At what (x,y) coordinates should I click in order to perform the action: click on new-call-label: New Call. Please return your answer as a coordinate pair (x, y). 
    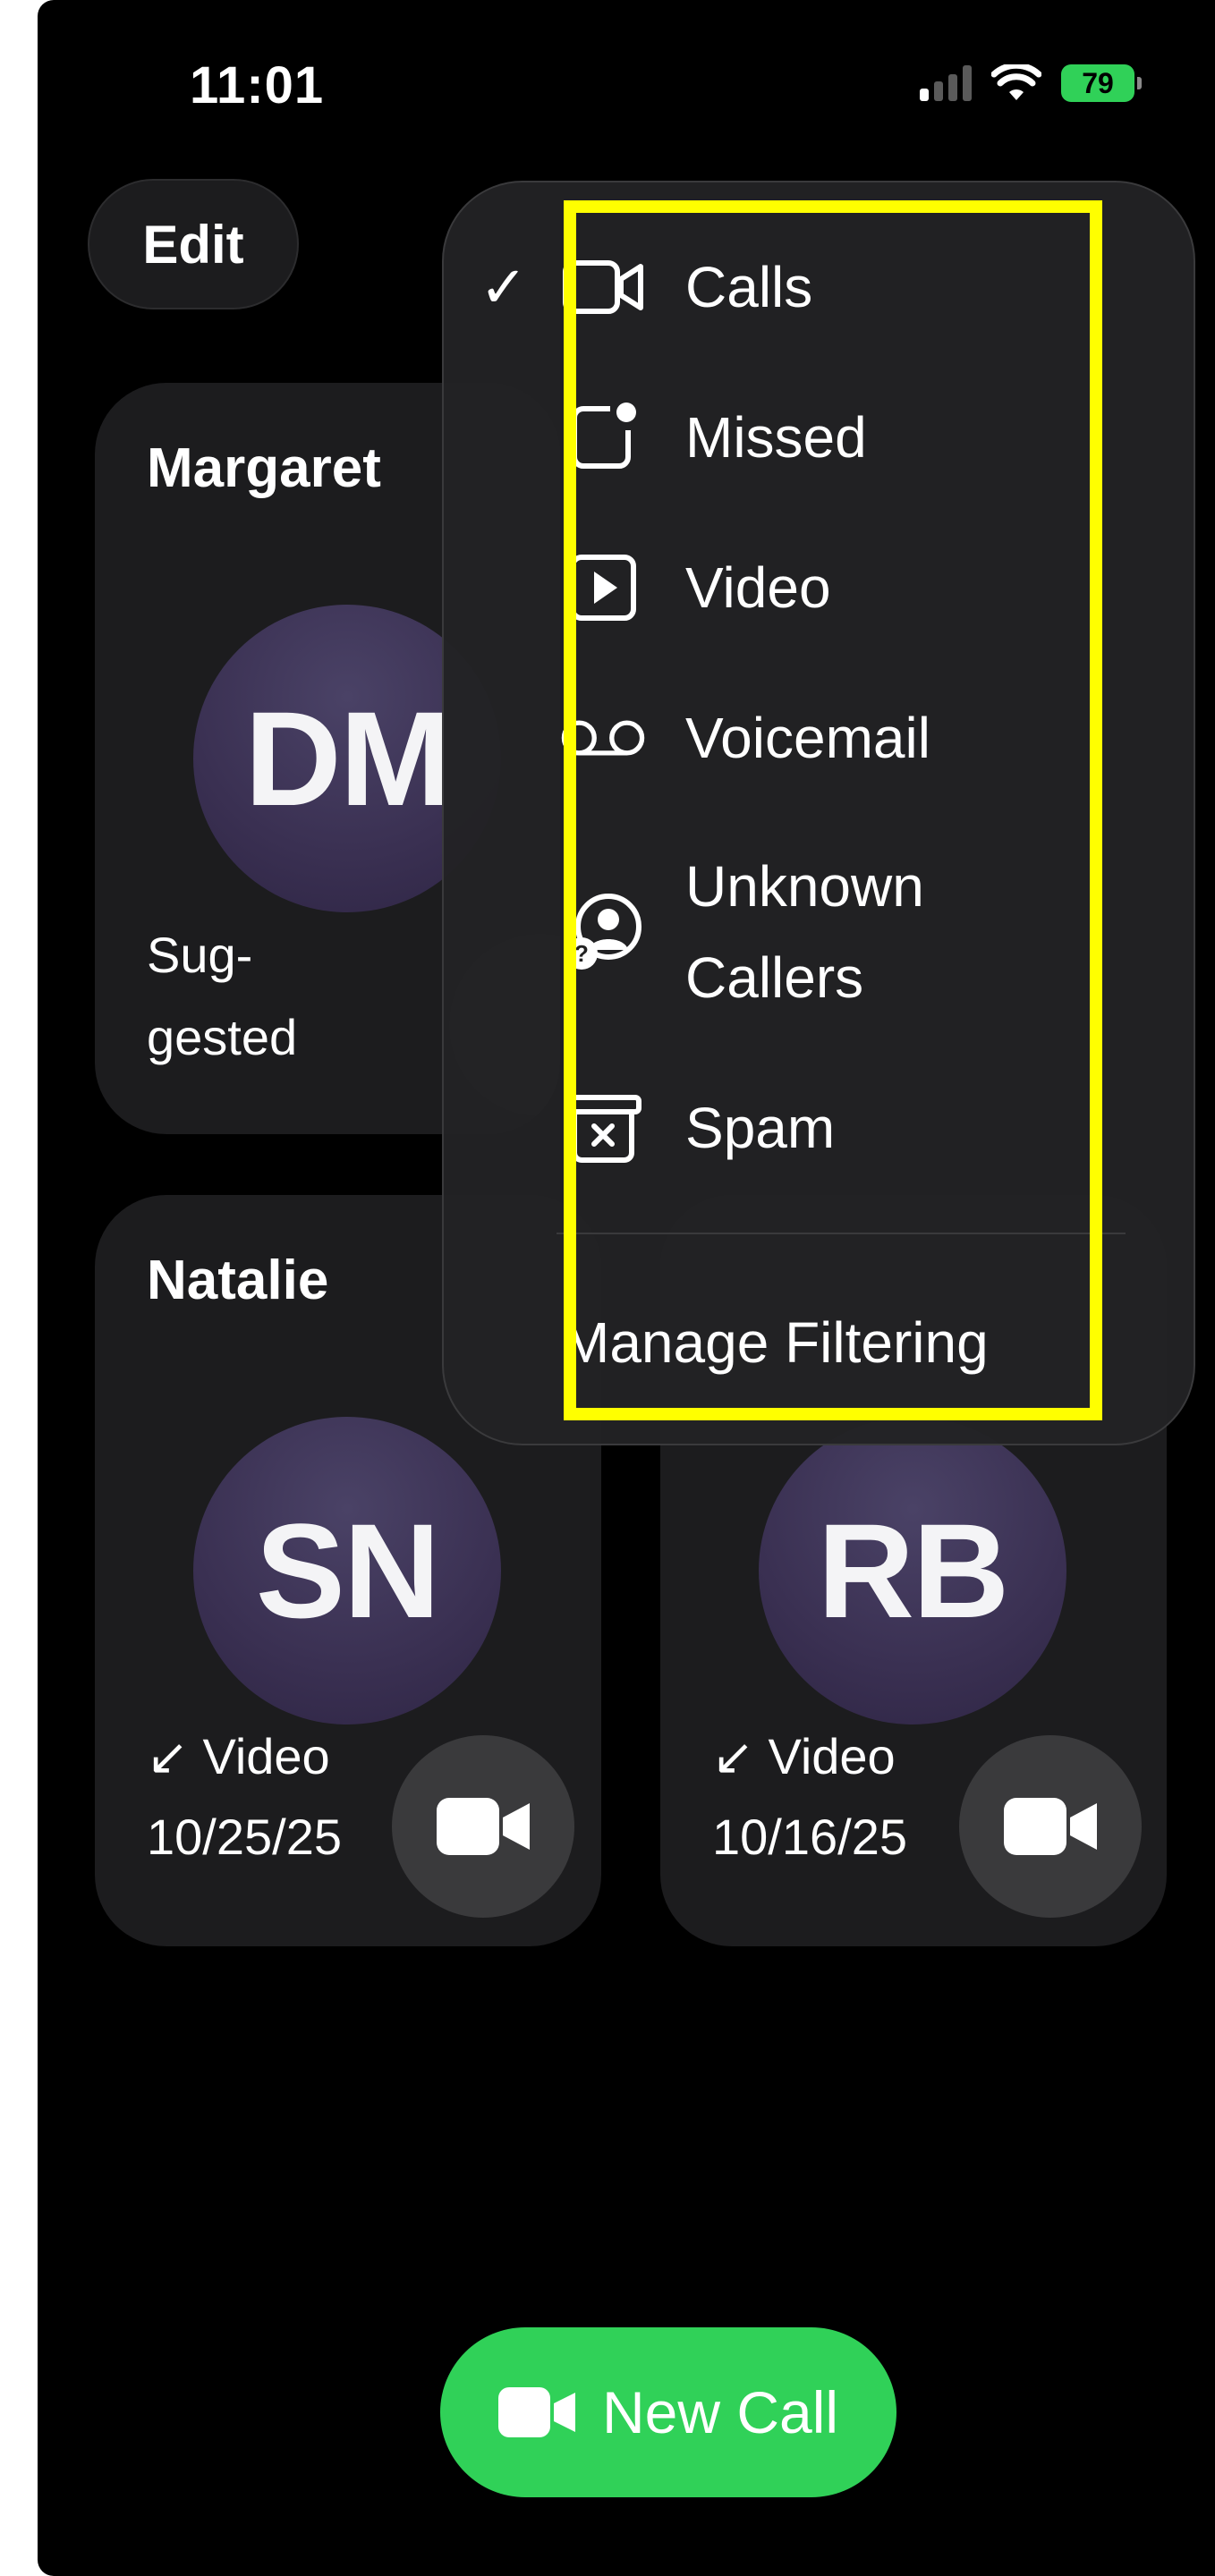
    Looking at the image, I should click on (720, 2412).